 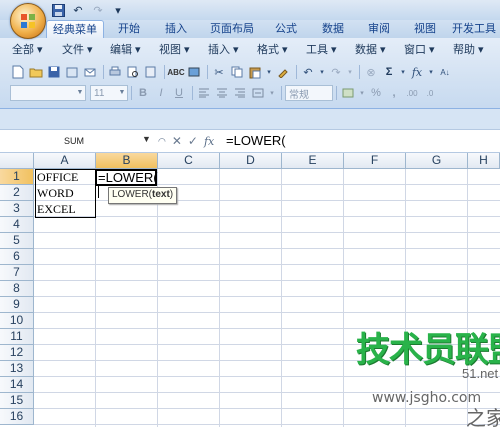 What do you see at coordinates (179, 93) in the screenshot?
I see `underline-button: U` at bounding box center [179, 93].